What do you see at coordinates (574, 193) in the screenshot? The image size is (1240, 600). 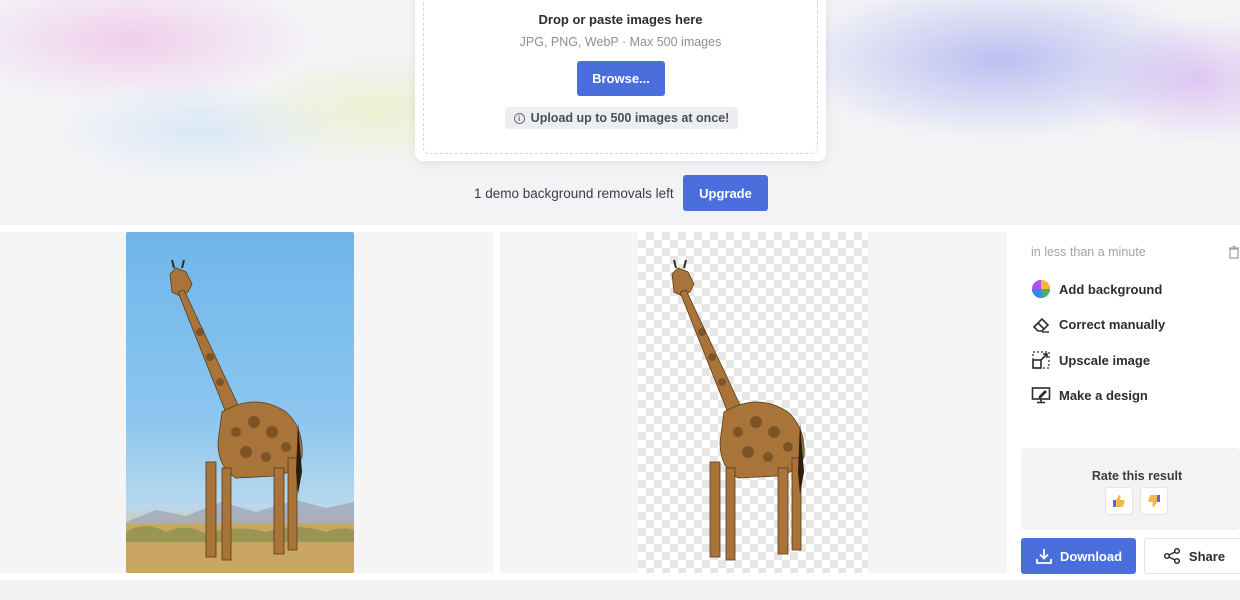 I see `demo-removals-left: 1 demo background removals left` at bounding box center [574, 193].